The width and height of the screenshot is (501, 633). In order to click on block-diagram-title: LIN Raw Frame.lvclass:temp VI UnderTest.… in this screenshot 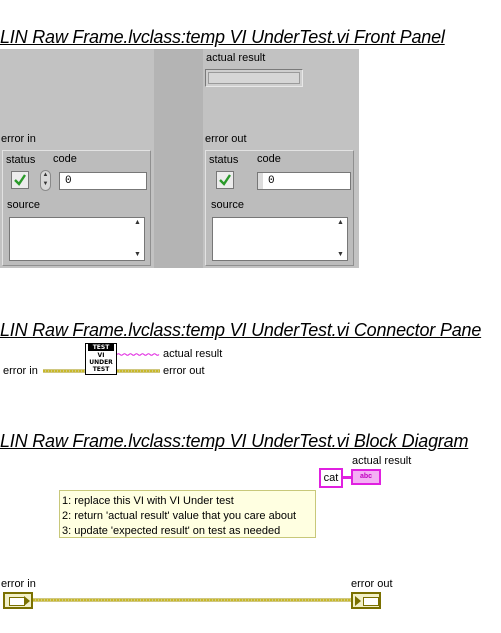, I will do `click(234, 441)`.